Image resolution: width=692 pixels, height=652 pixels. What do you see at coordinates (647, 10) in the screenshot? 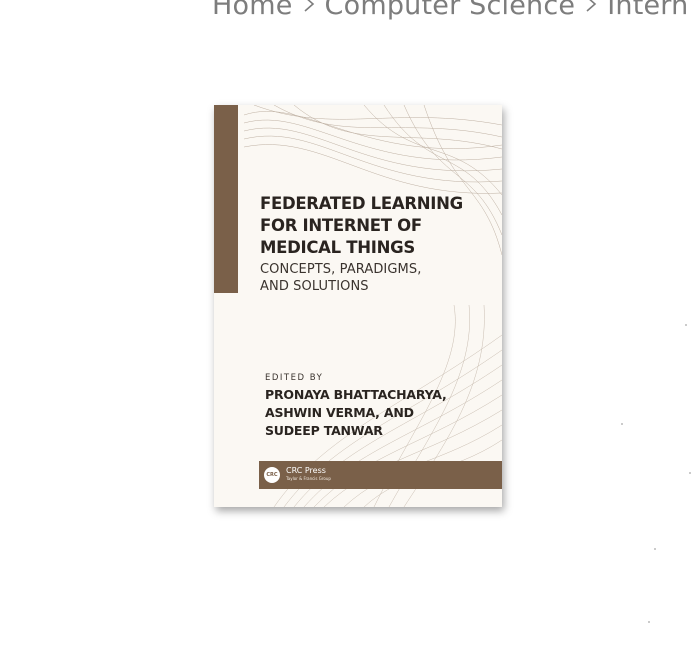
I see `breadcrumb-current-link: Intern` at bounding box center [647, 10].